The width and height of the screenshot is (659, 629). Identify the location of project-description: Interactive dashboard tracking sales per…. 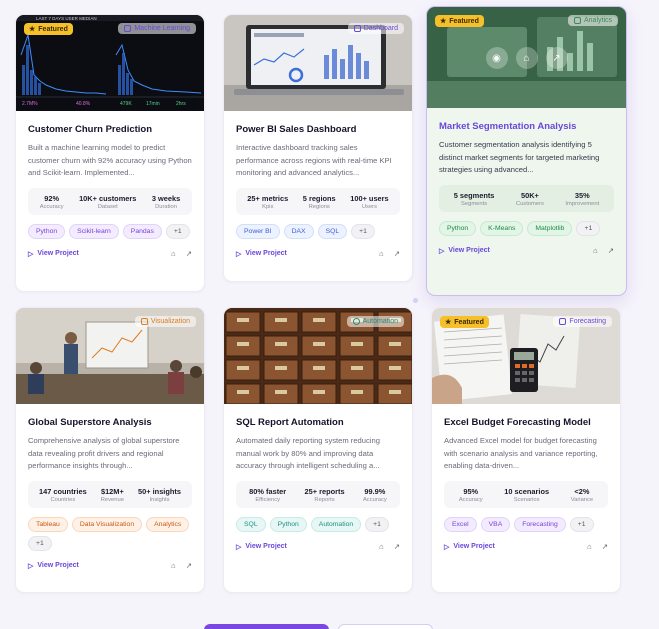
(314, 160).